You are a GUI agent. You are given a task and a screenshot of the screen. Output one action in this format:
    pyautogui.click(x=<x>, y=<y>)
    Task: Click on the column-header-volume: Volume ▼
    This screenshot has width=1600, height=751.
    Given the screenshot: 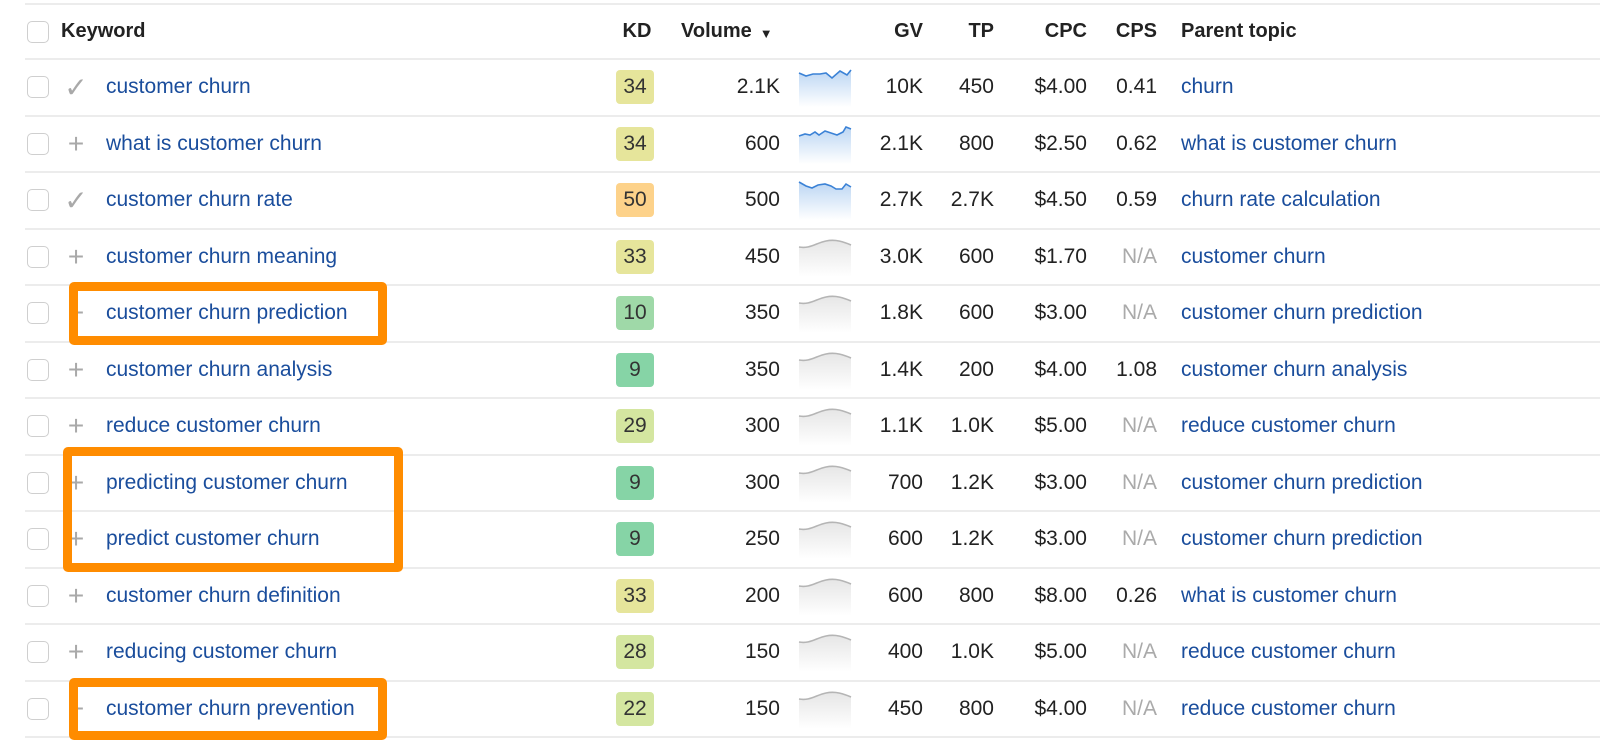 What is the action you would take?
    pyautogui.click(x=741, y=31)
    